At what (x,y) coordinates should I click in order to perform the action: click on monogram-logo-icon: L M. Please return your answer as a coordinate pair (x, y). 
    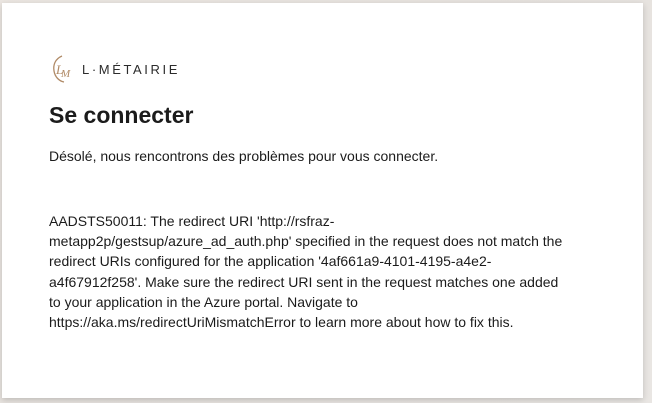
    Looking at the image, I should click on (62, 69).